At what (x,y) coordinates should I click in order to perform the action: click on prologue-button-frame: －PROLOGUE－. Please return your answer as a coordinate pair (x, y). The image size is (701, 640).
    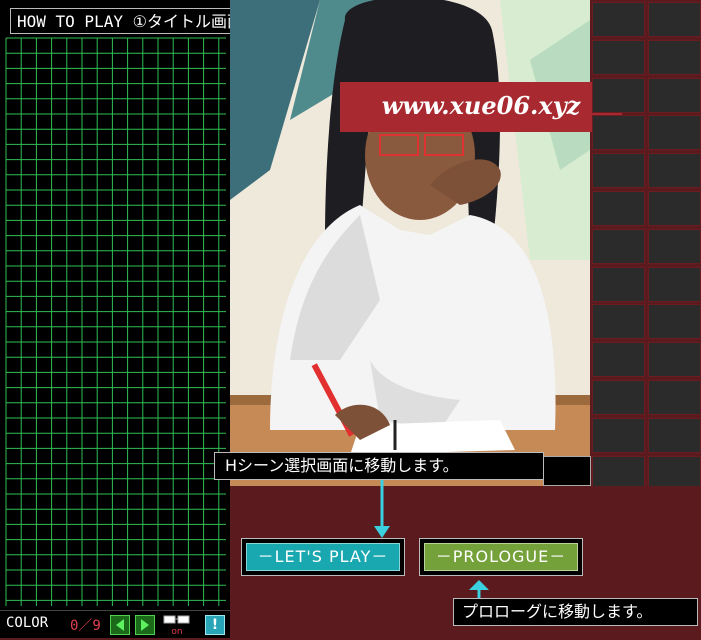
    Looking at the image, I should click on (501, 557).